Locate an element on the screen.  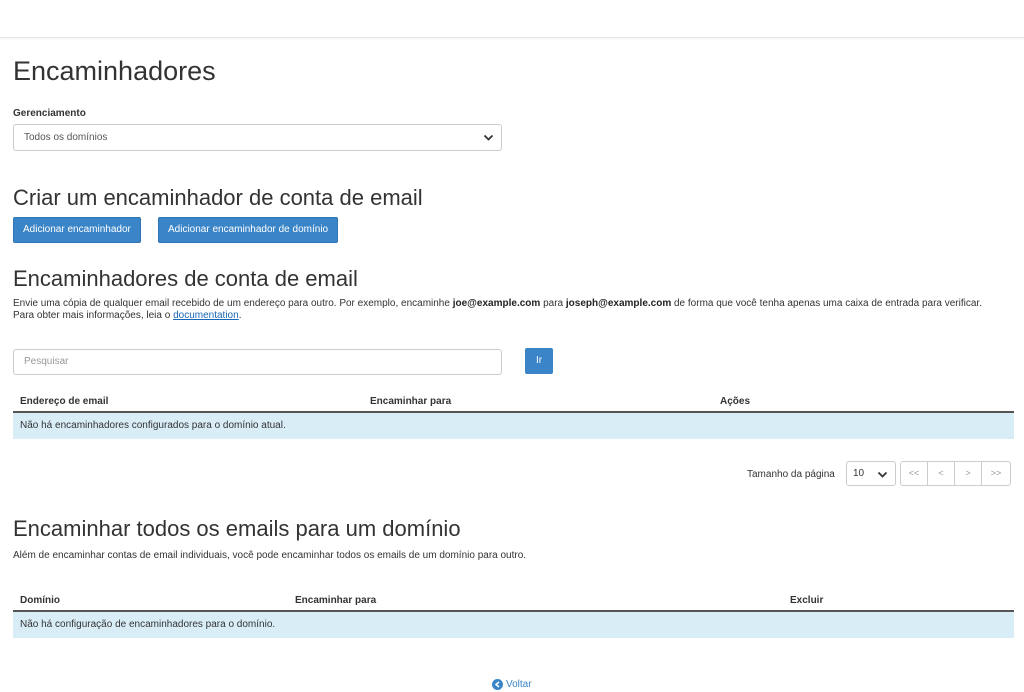
search-input: Pesquisar is located at coordinates (257, 362).